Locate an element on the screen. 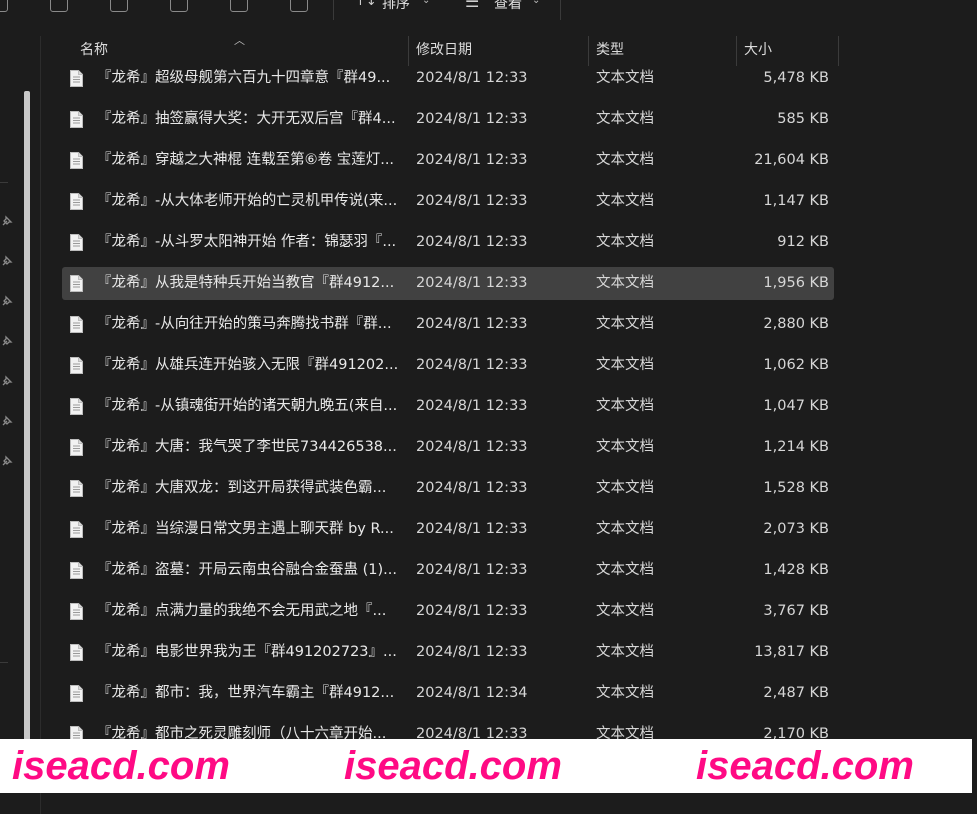 The image size is (977, 814). column-divider is located at coordinates (838, 51).